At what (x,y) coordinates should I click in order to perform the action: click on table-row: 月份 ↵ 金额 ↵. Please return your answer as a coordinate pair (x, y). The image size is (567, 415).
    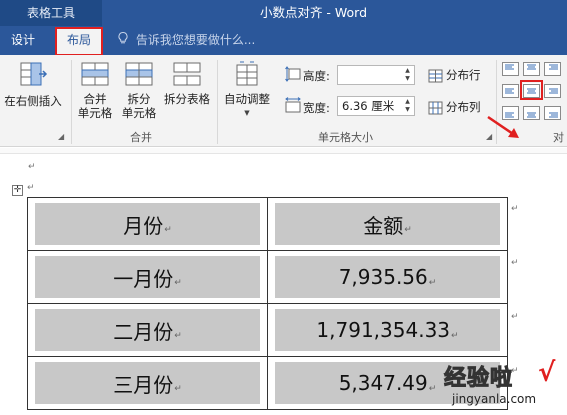
    Looking at the image, I should click on (267, 224).